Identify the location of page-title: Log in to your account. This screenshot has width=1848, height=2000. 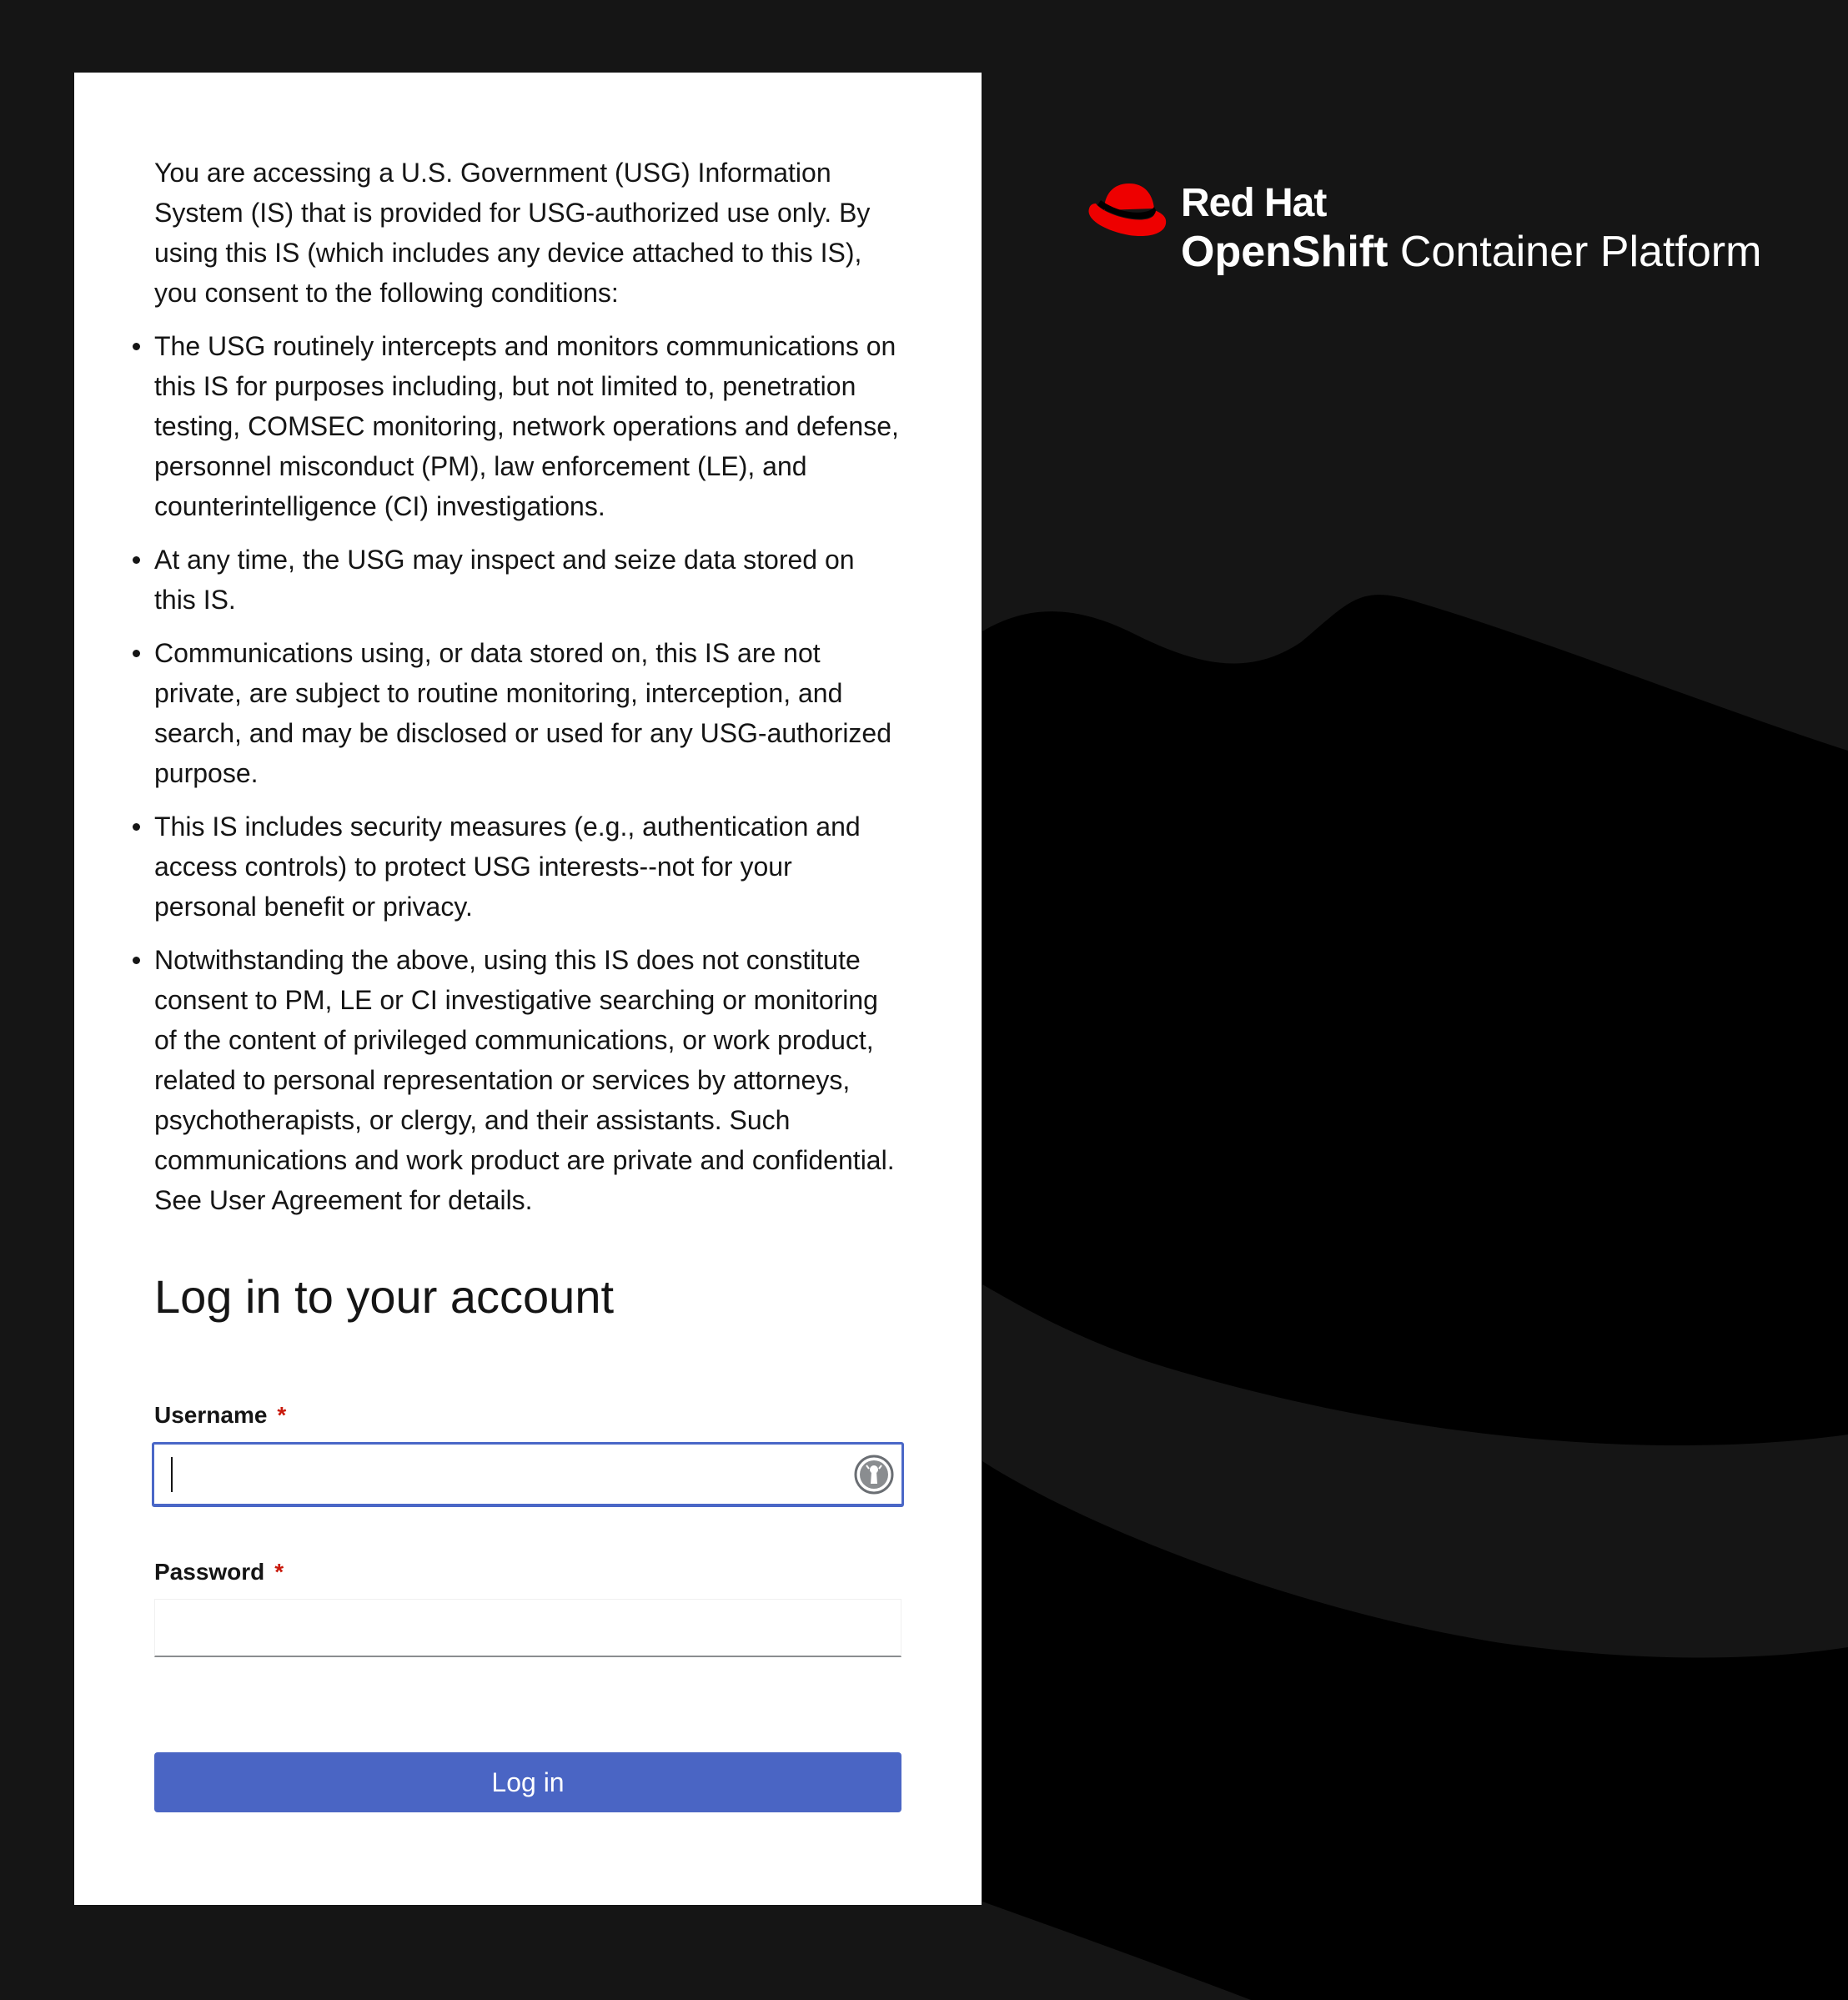
(384, 1296).